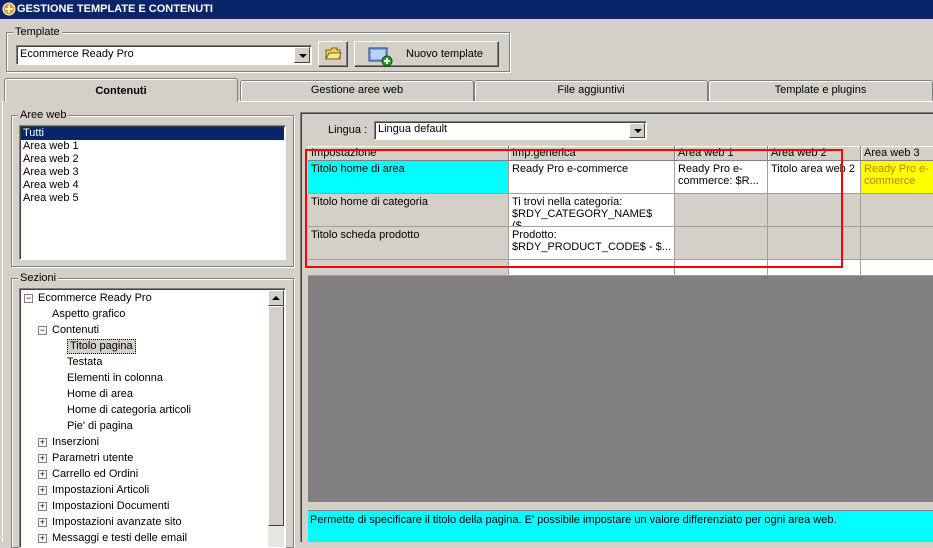 The image size is (933, 548). I want to click on chevron-down-icon, so click(638, 131).